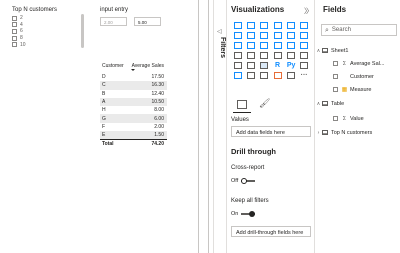 This screenshot has width=400, height=253. Describe the element at coordinates (104, 135) in the screenshot. I see `cell-customer: E` at that location.